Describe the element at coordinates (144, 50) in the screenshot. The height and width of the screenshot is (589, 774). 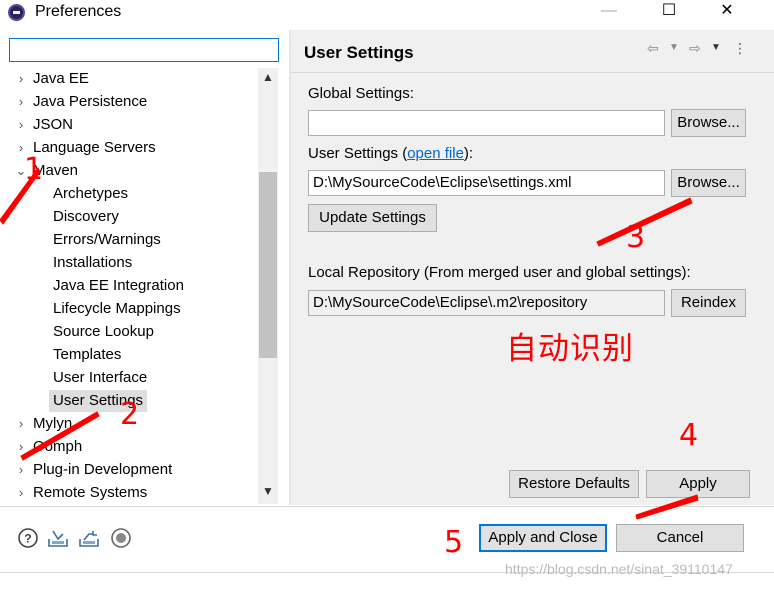
I see `filter-input` at that location.